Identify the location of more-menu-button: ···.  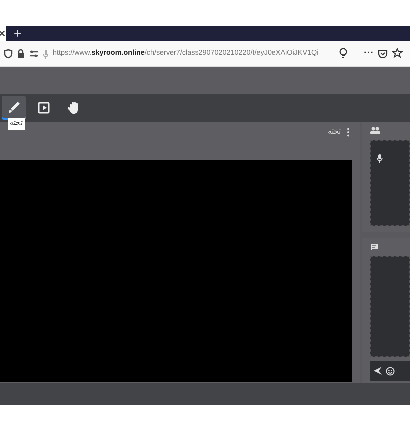
(369, 53).